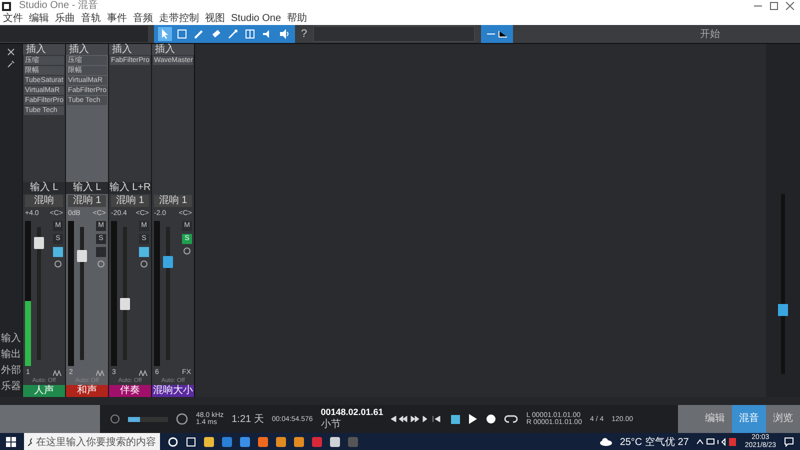  What do you see at coordinates (304, 34) in the screenshot?
I see `help-button: ?` at bounding box center [304, 34].